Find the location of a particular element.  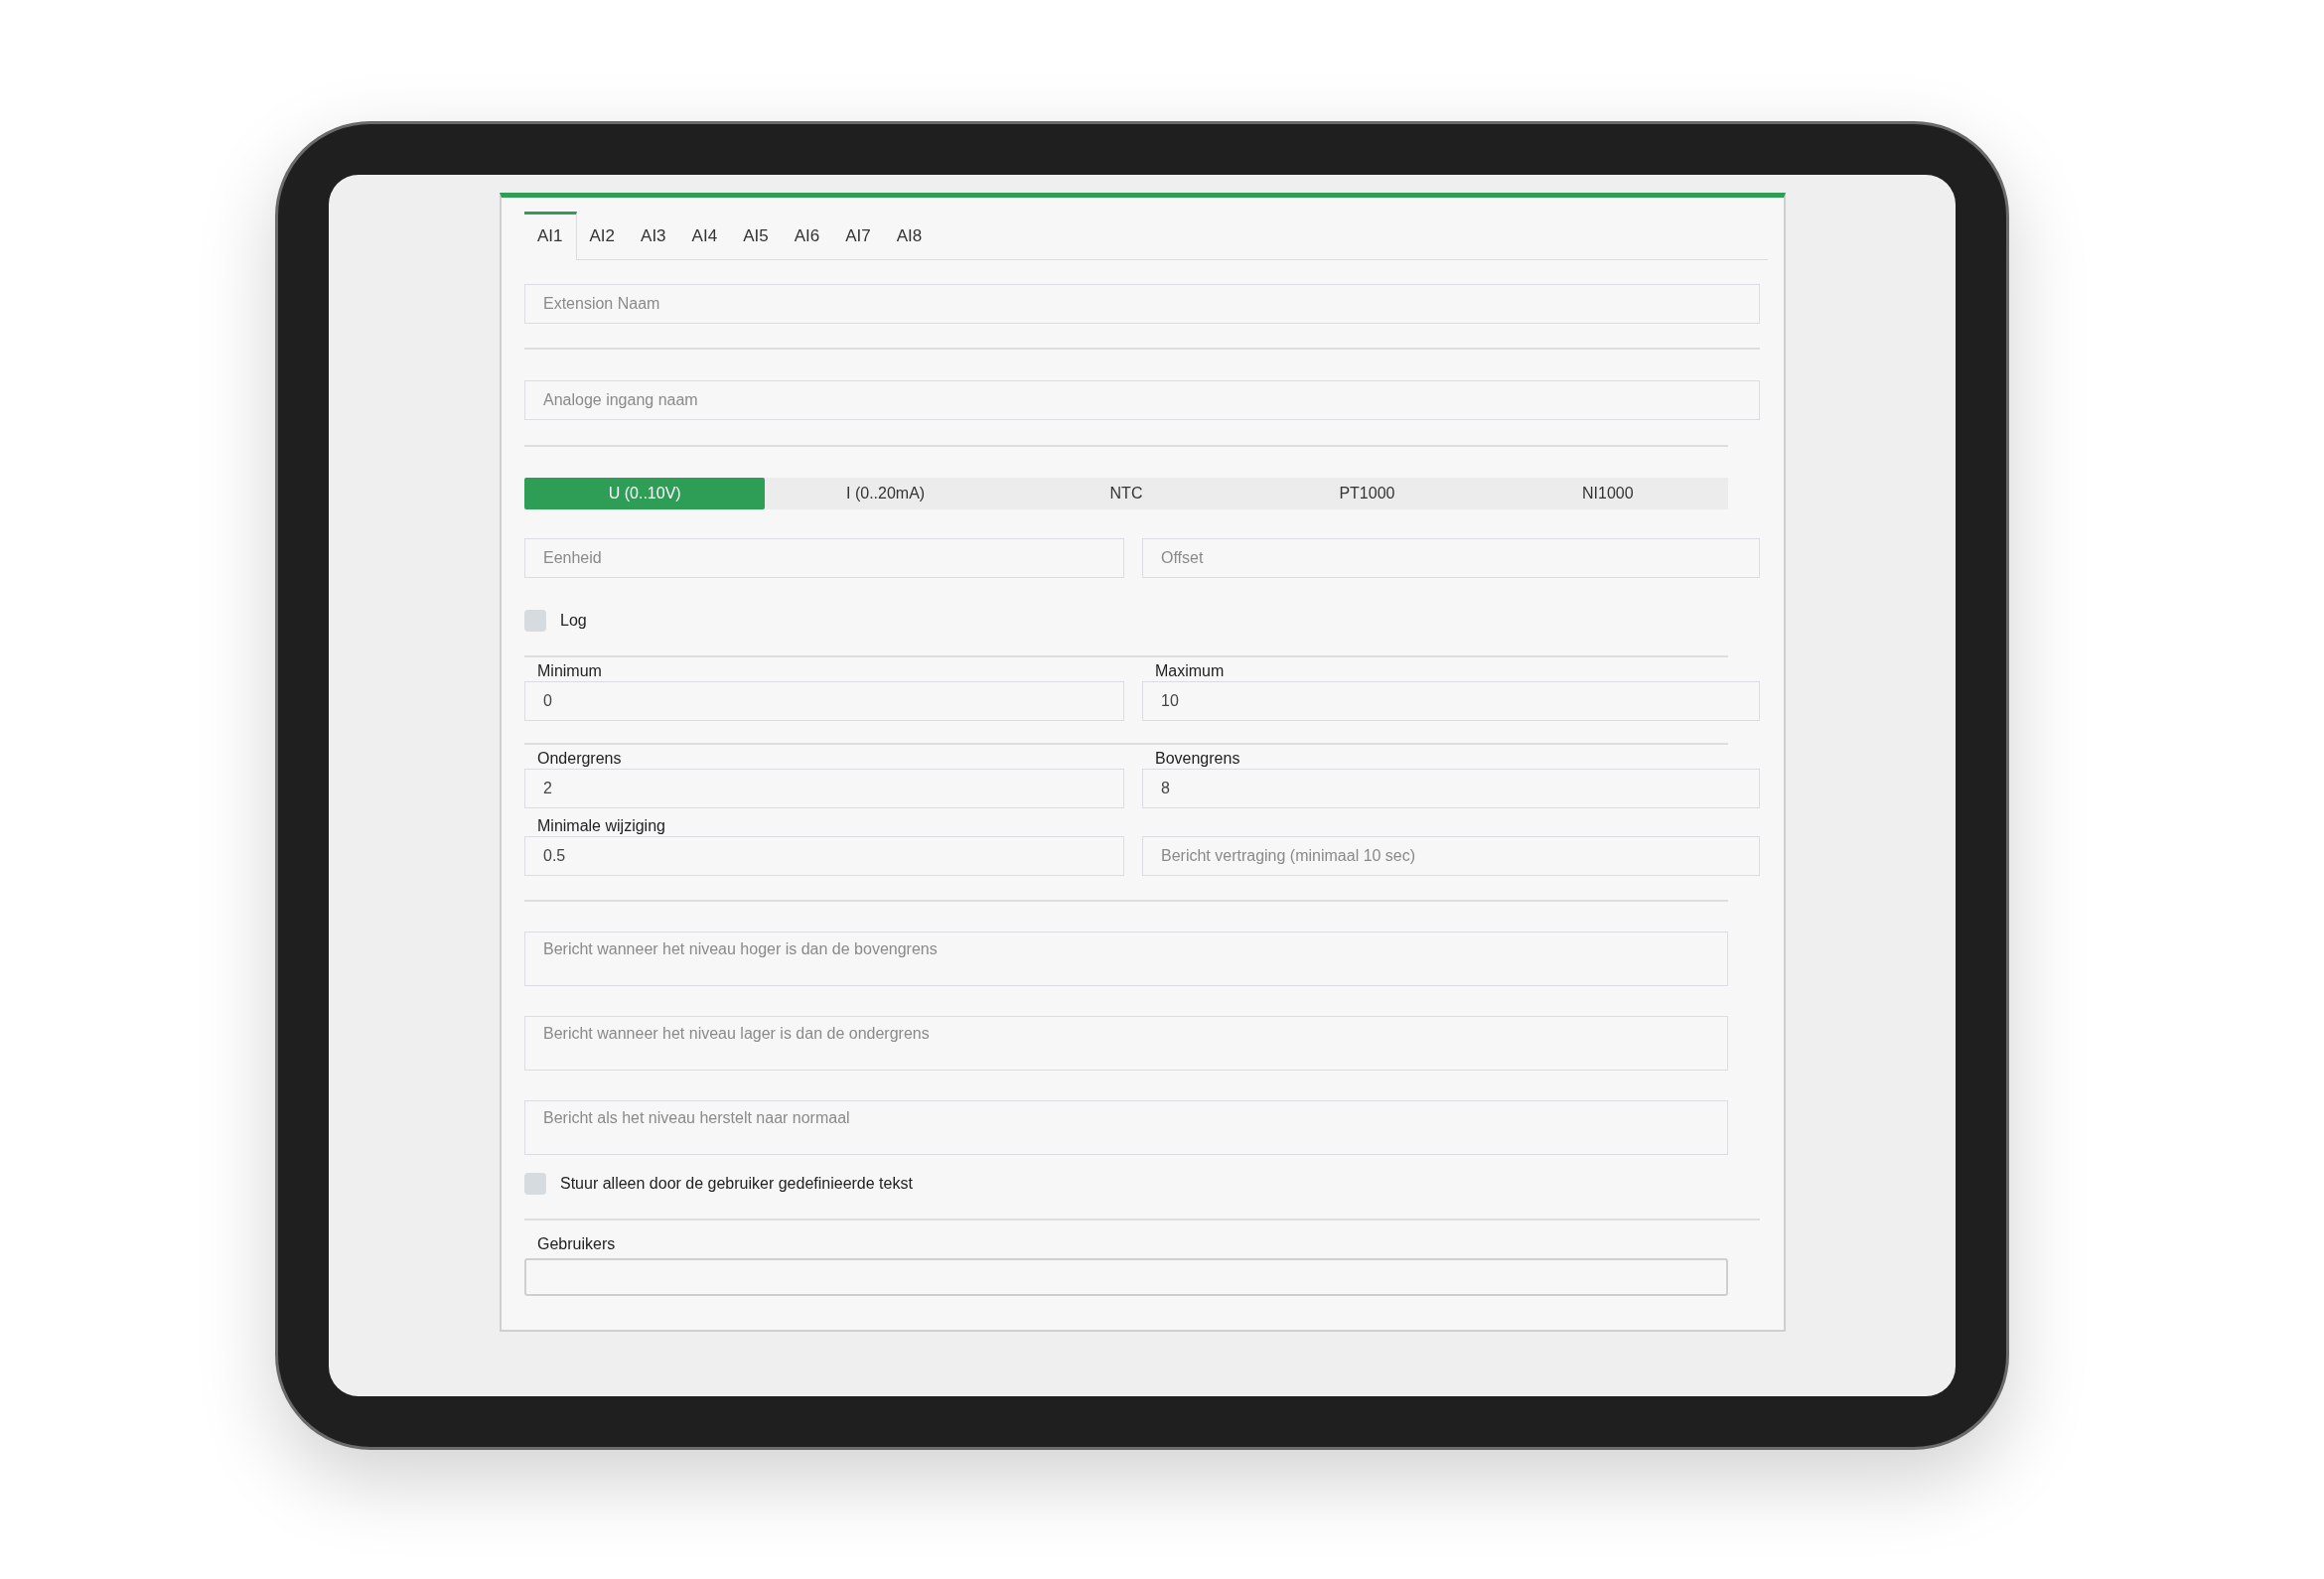

tab: AI6 is located at coordinates (807, 235).